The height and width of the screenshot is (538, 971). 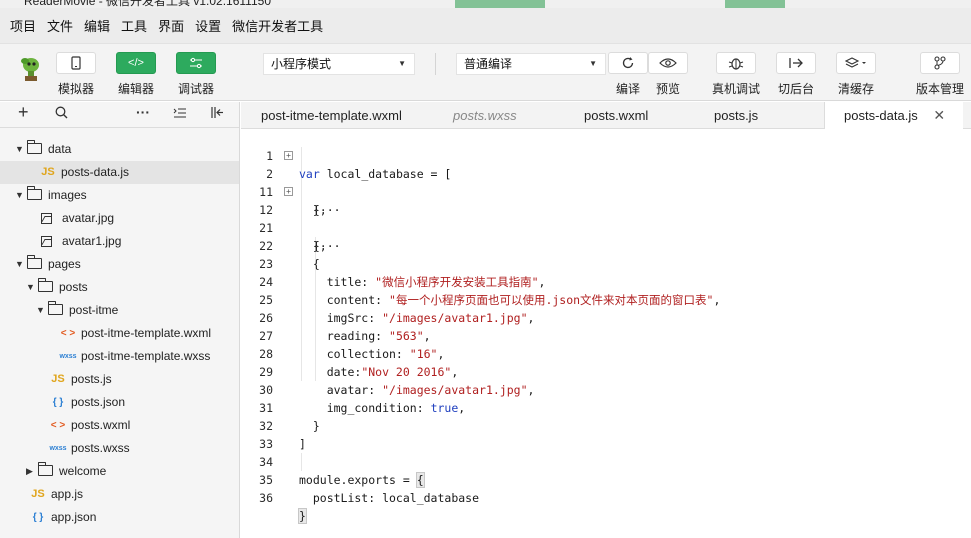 I want to click on tree-label: pages, so click(x=64, y=264).